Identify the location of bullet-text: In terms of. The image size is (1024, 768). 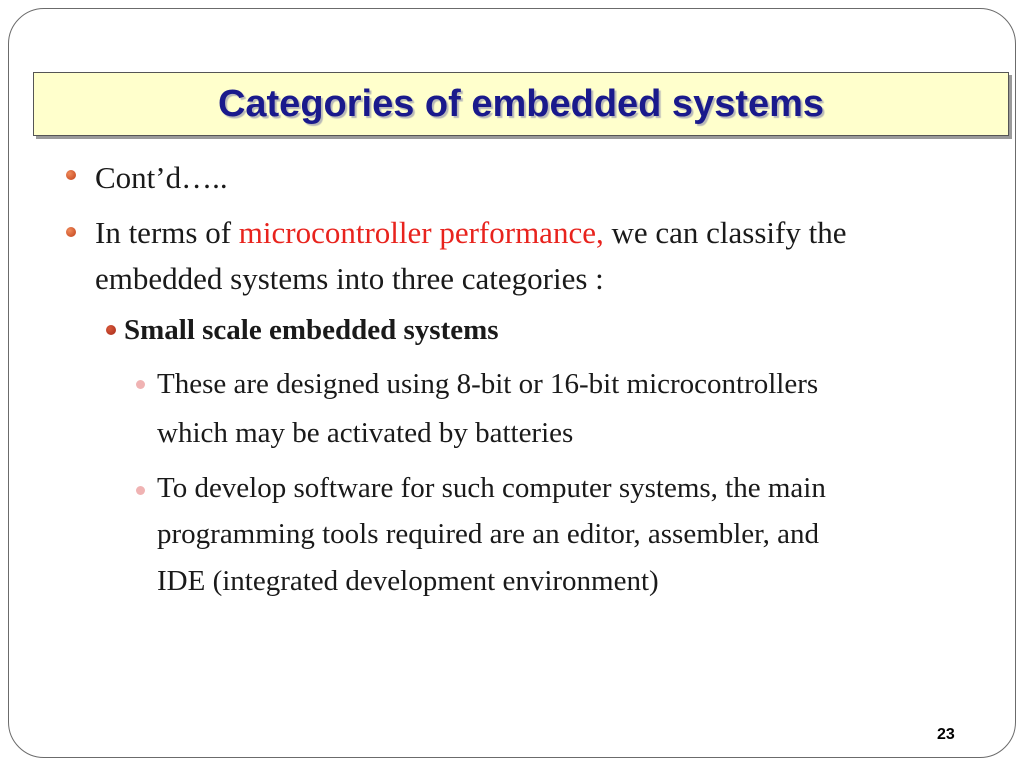
(167, 232).